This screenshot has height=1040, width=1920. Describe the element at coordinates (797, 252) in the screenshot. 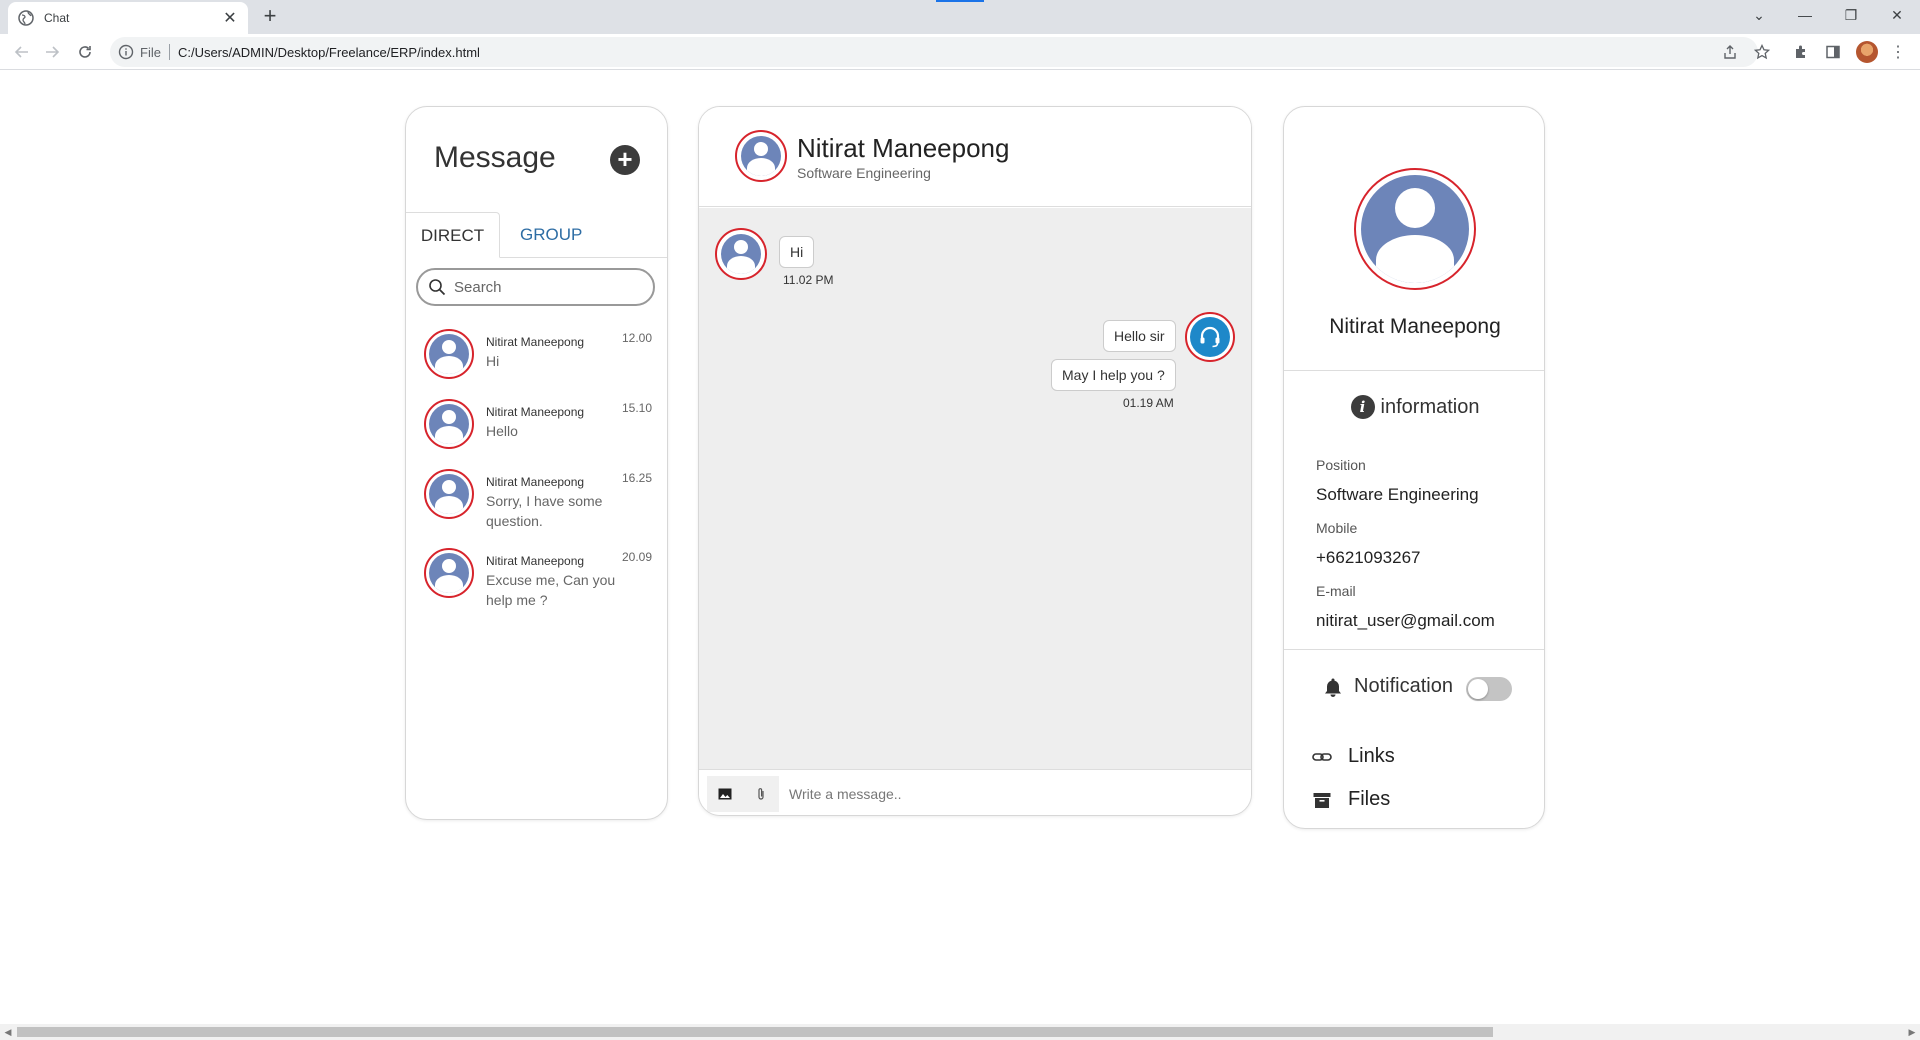

I see `message-bubble-incoming: Hi` at that location.